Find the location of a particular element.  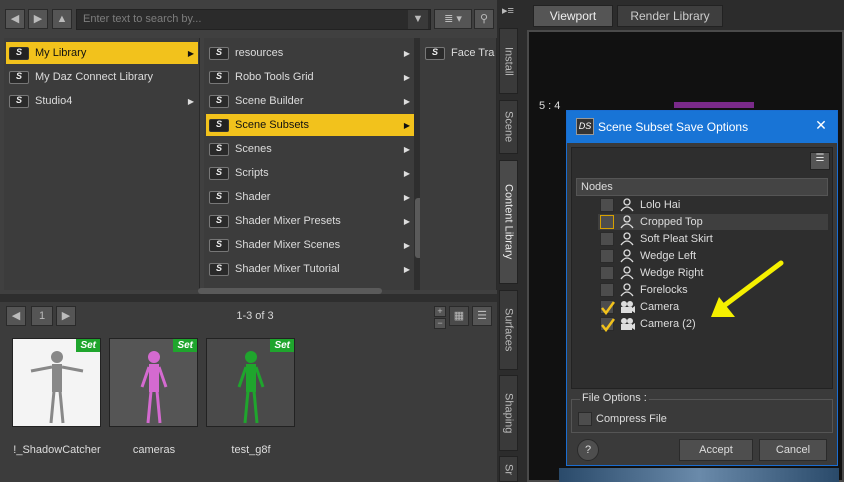

file-options-label: File Options : is located at coordinates (614, 398).